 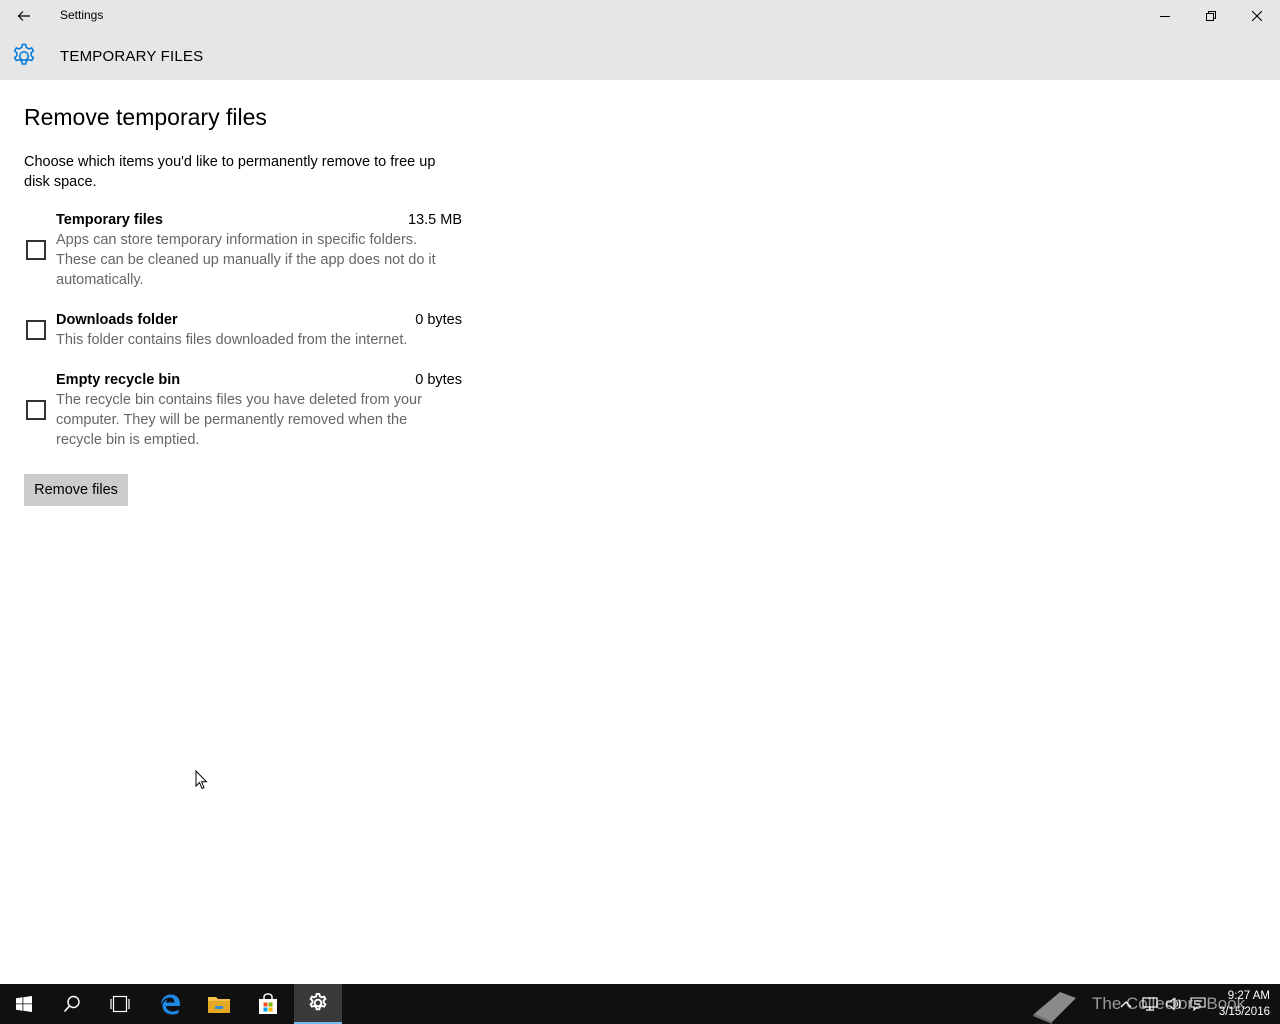 What do you see at coordinates (117, 320) in the screenshot?
I see `option-name: Downloads folder` at bounding box center [117, 320].